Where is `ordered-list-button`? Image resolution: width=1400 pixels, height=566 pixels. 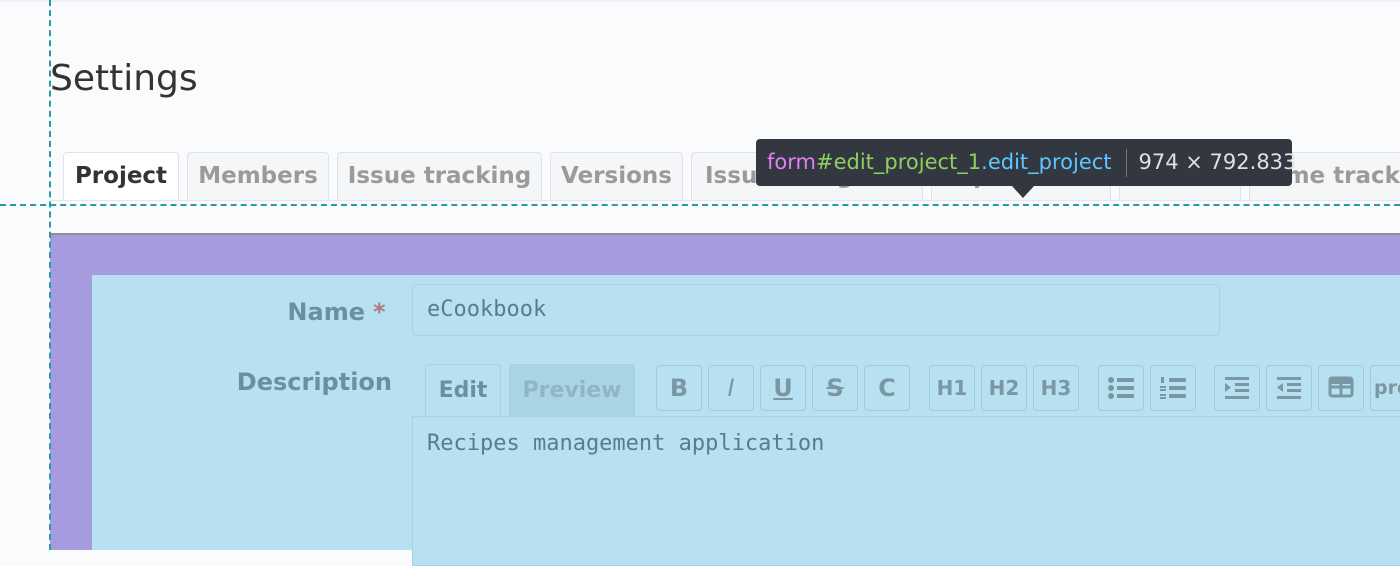
ordered-list-button is located at coordinates (1173, 388).